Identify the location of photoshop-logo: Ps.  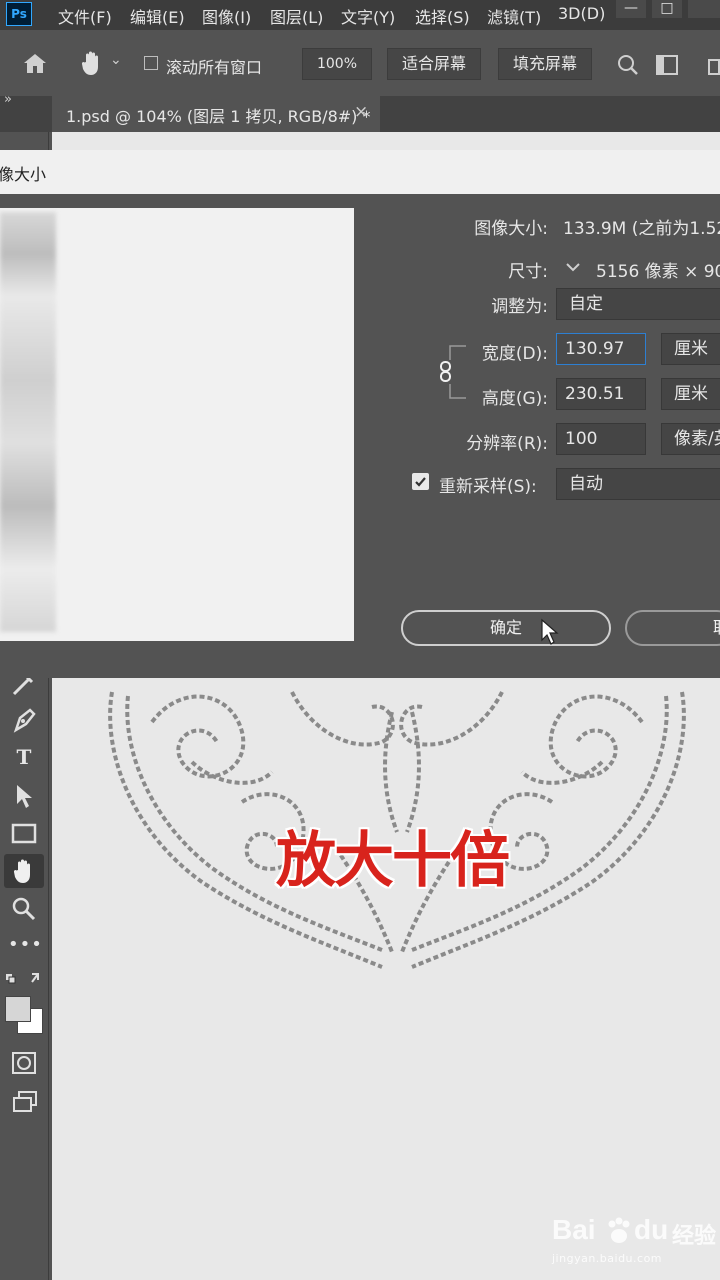
(19, 14).